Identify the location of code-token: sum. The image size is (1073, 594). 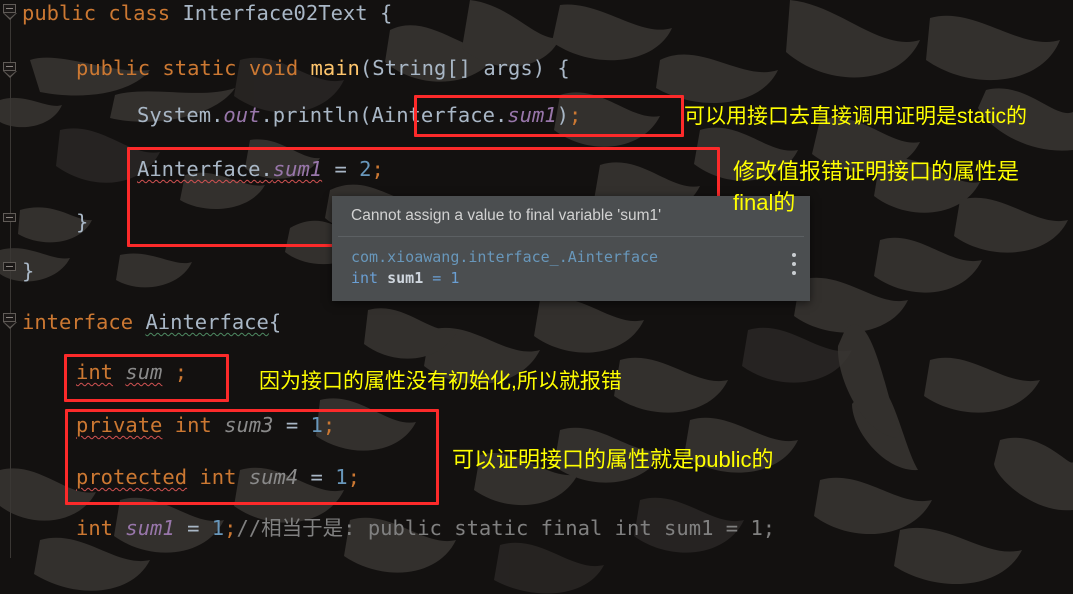
(144, 372).